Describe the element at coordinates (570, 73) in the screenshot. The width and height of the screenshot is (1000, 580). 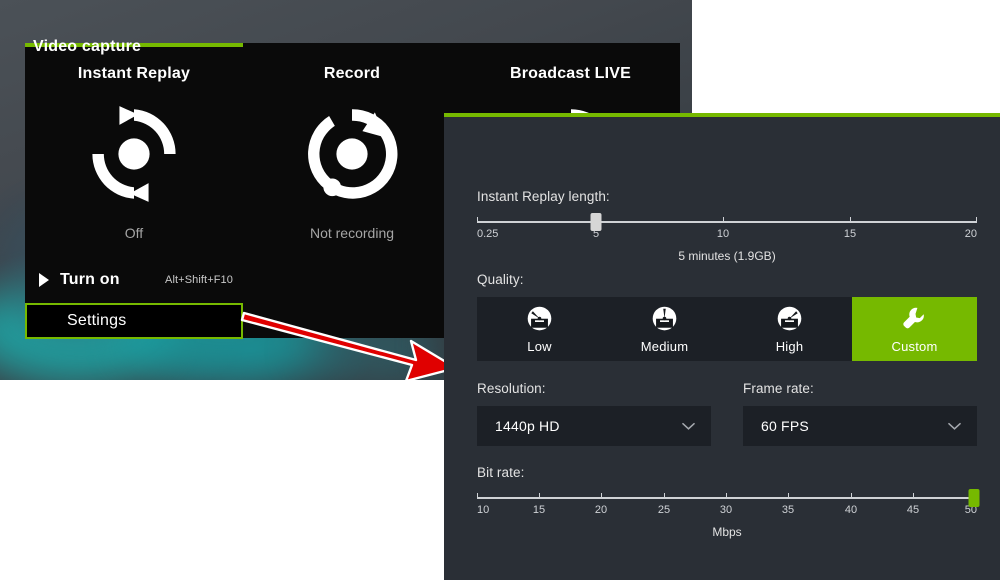
I see `tile-title: Broadcast LIVE` at that location.